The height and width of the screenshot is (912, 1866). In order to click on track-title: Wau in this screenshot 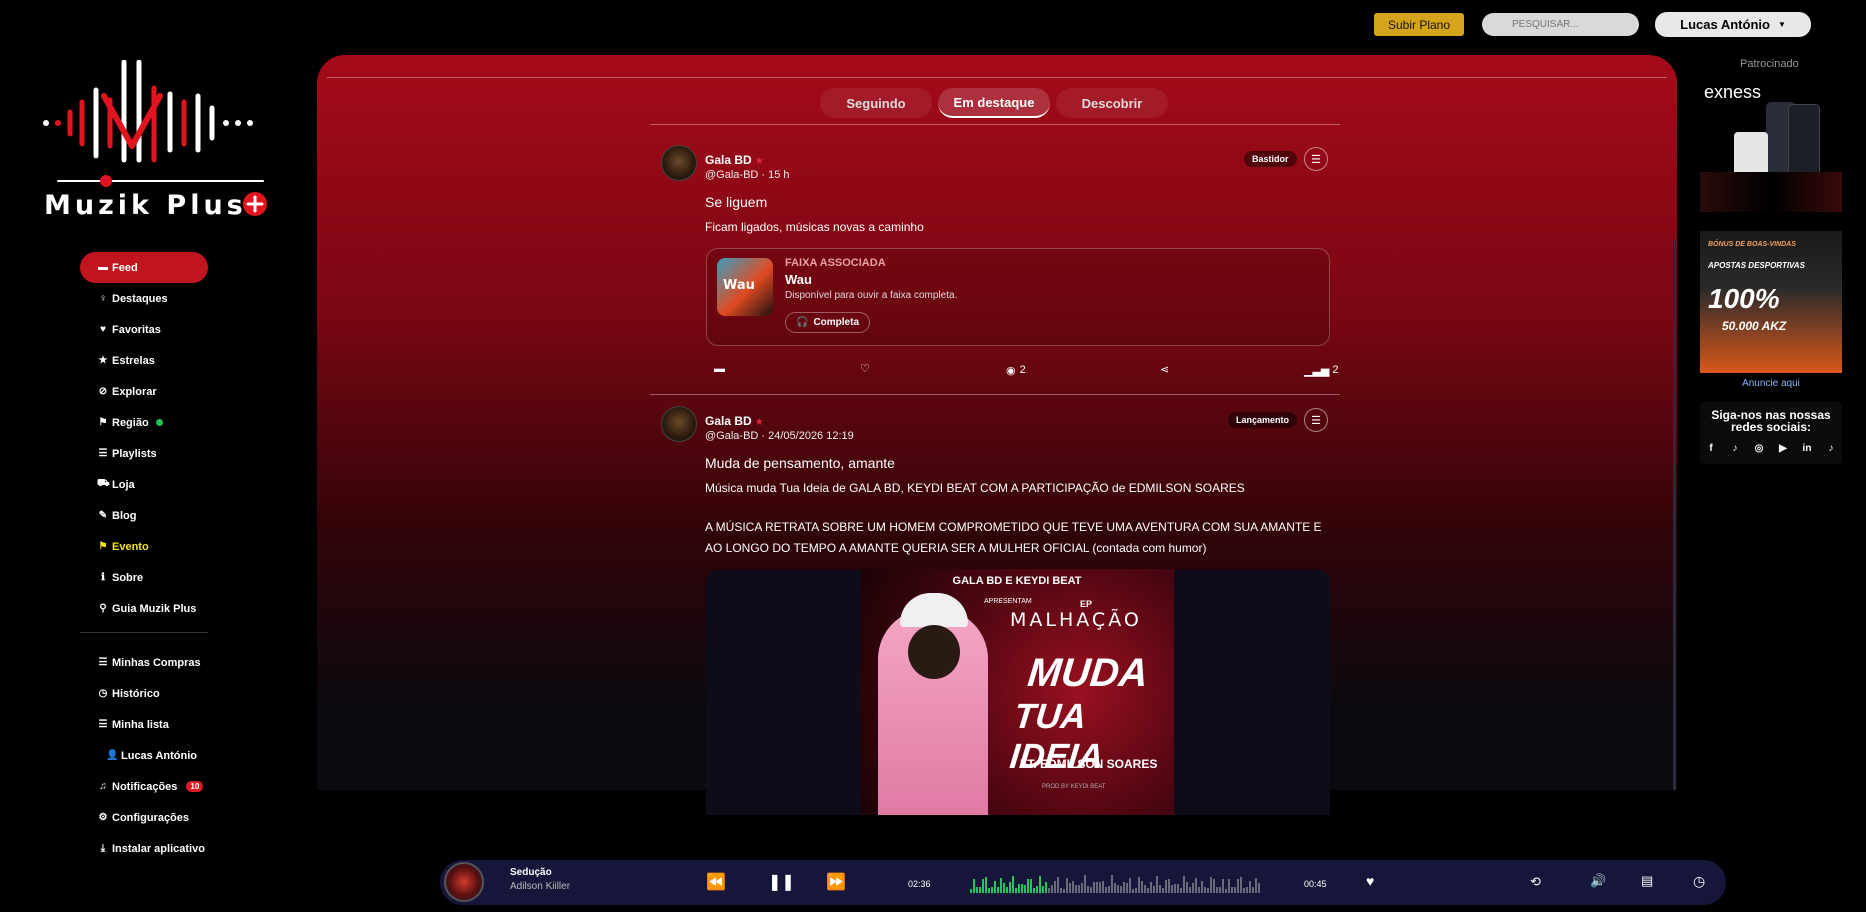, I will do `click(798, 279)`.